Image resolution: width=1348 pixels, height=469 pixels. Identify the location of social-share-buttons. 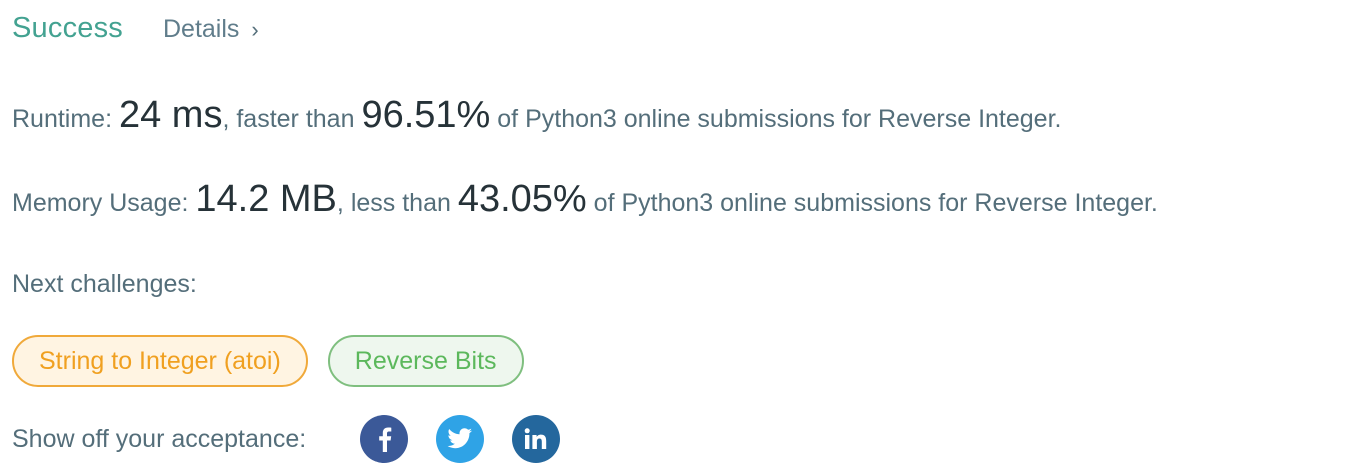
(460, 439).